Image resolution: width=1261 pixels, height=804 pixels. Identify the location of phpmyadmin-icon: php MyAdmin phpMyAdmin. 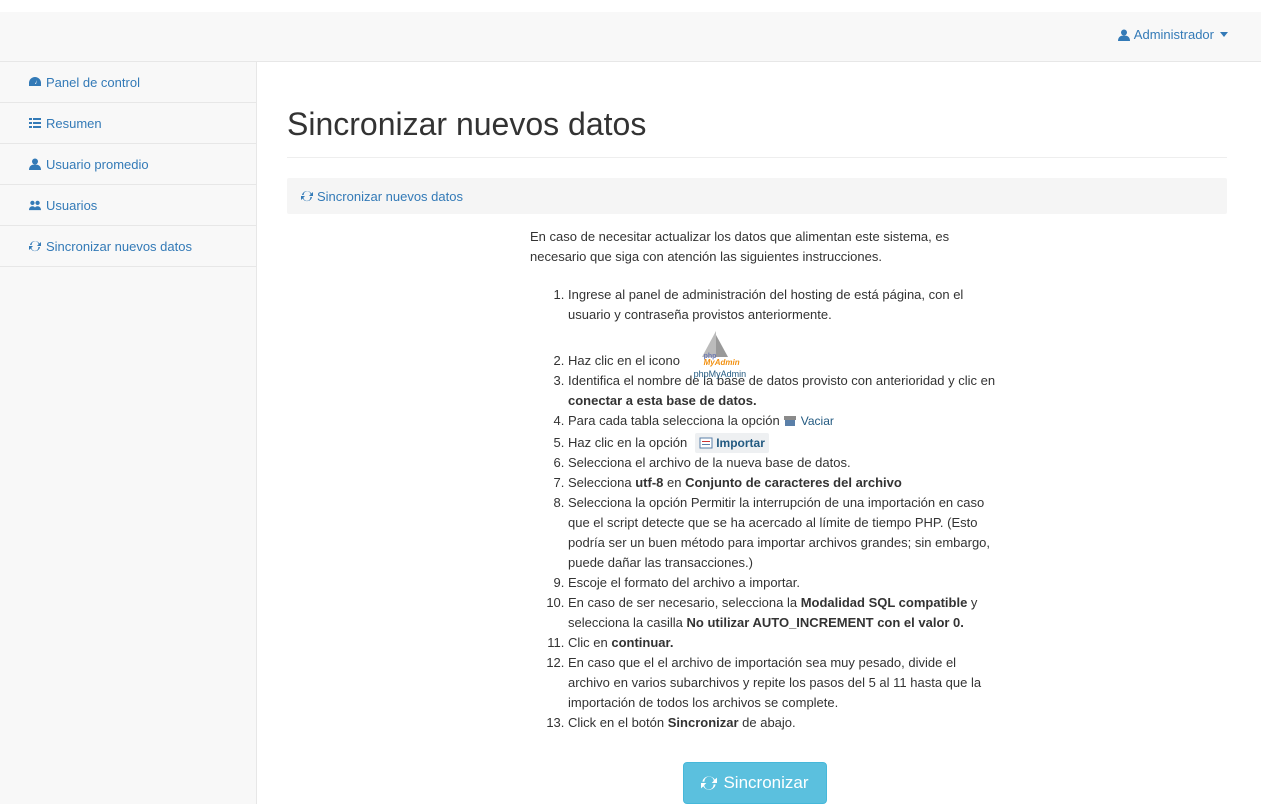
(718, 355).